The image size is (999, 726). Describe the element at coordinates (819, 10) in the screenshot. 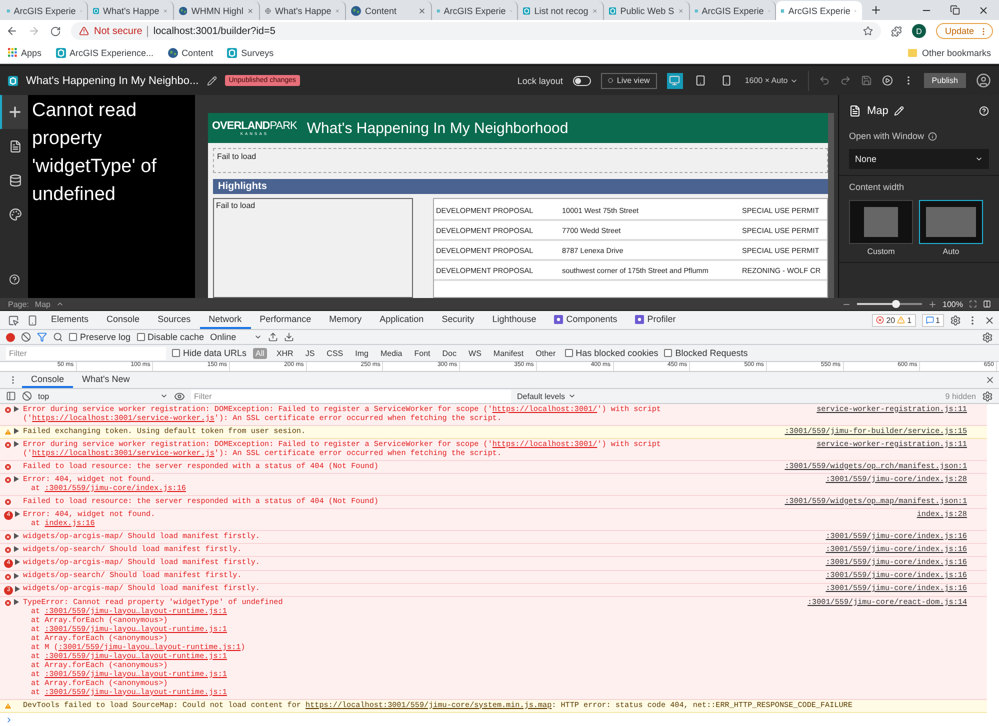

I see `browser-tab: ArcGIS Experie` at that location.